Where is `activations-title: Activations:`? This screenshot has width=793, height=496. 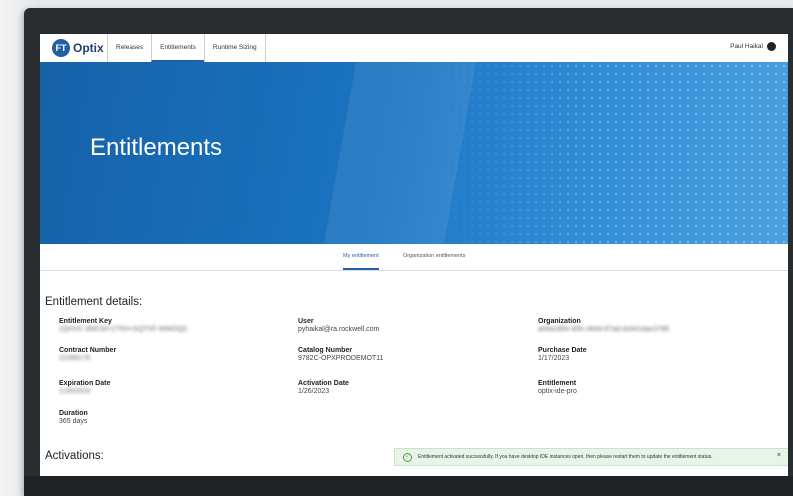 activations-title: Activations: is located at coordinates (74, 456).